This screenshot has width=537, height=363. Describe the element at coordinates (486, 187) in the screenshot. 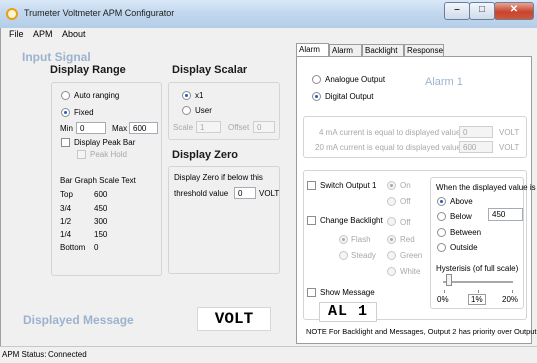

I see `condition-heading: When the displayed value is` at that location.